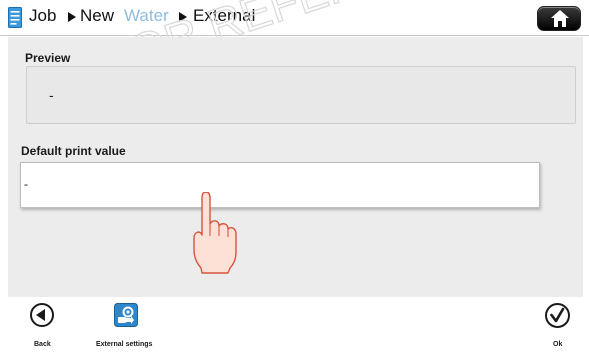  What do you see at coordinates (48, 58) in the screenshot?
I see `preview-label: Preview` at bounding box center [48, 58].